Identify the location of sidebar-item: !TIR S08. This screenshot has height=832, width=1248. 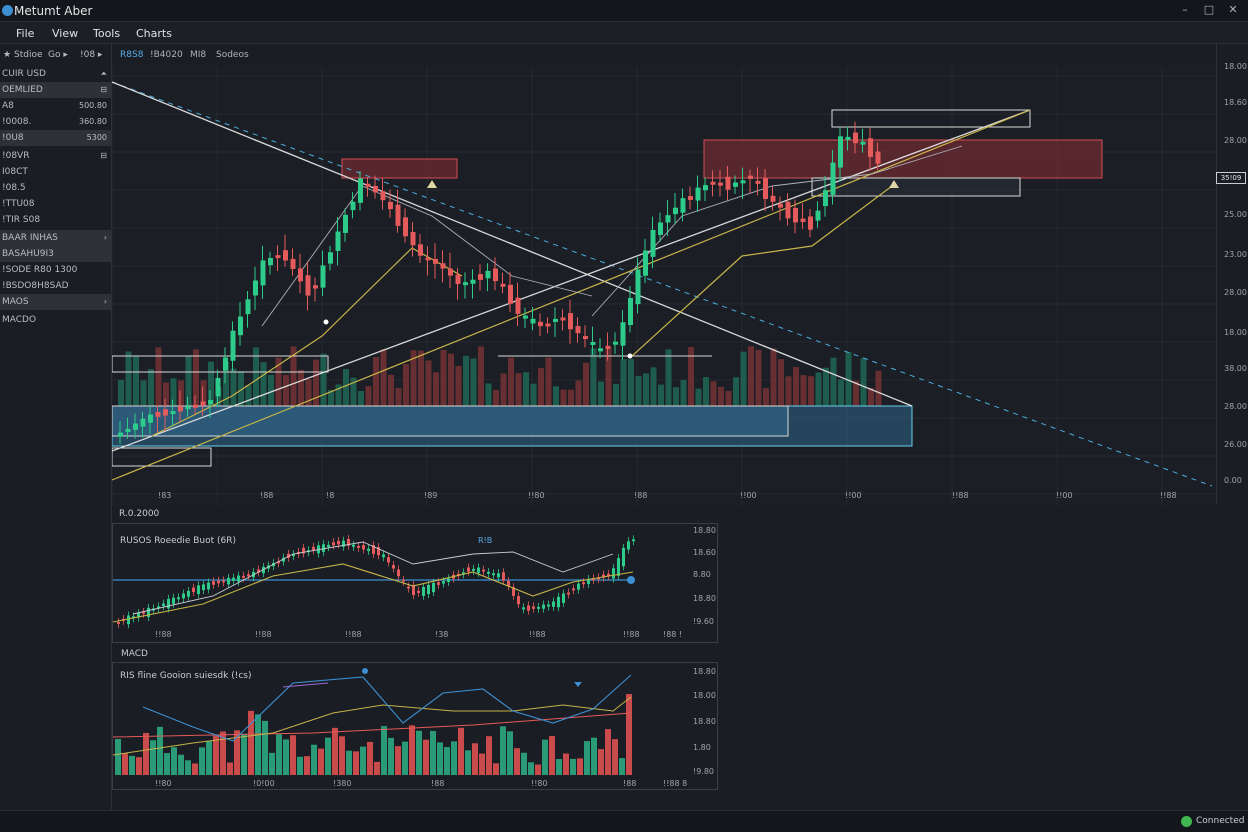
(55, 220).